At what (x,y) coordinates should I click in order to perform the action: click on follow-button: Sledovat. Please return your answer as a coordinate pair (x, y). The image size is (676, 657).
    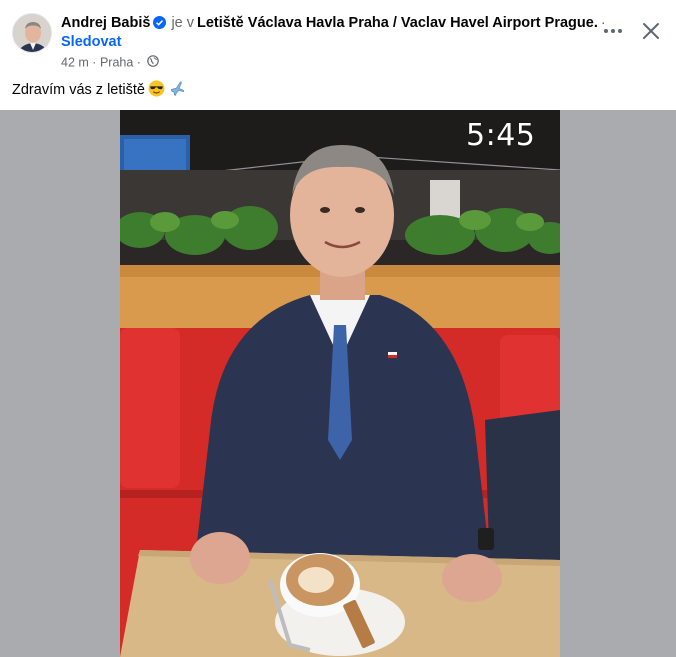
    Looking at the image, I should click on (91, 42).